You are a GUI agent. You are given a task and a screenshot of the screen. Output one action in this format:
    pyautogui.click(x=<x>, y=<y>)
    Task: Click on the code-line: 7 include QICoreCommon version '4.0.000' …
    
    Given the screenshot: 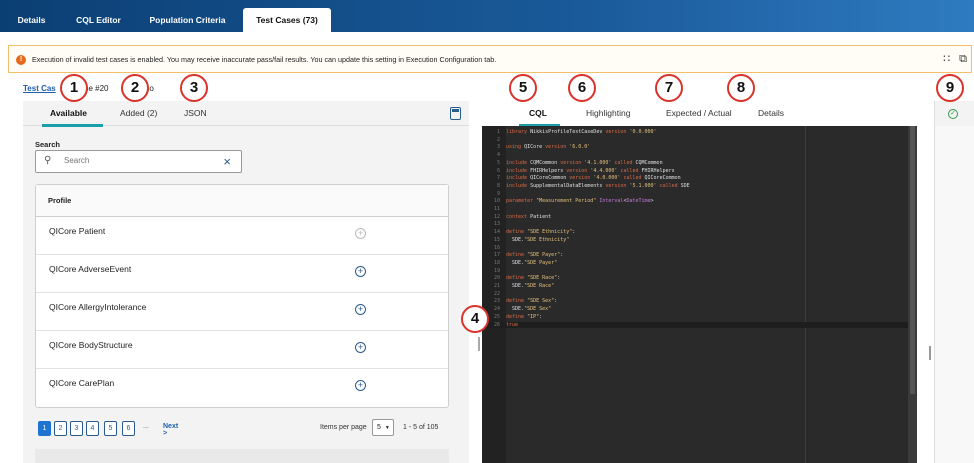 What is the action you would take?
    pyautogui.click(x=695, y=178)
    